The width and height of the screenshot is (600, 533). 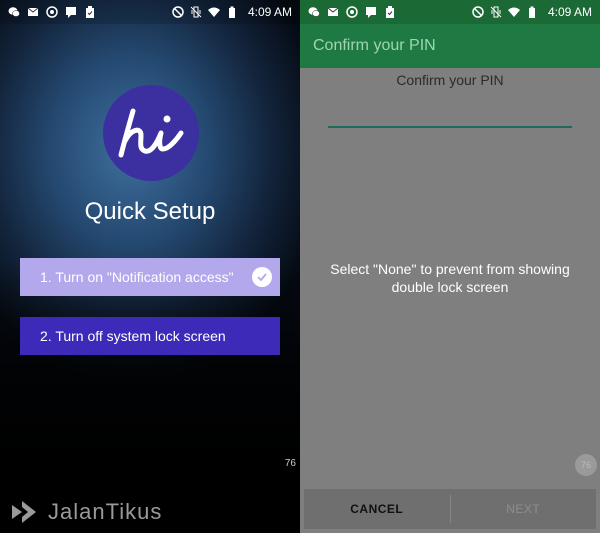 I want to click on hi-logo, so click(x=151, y=133).